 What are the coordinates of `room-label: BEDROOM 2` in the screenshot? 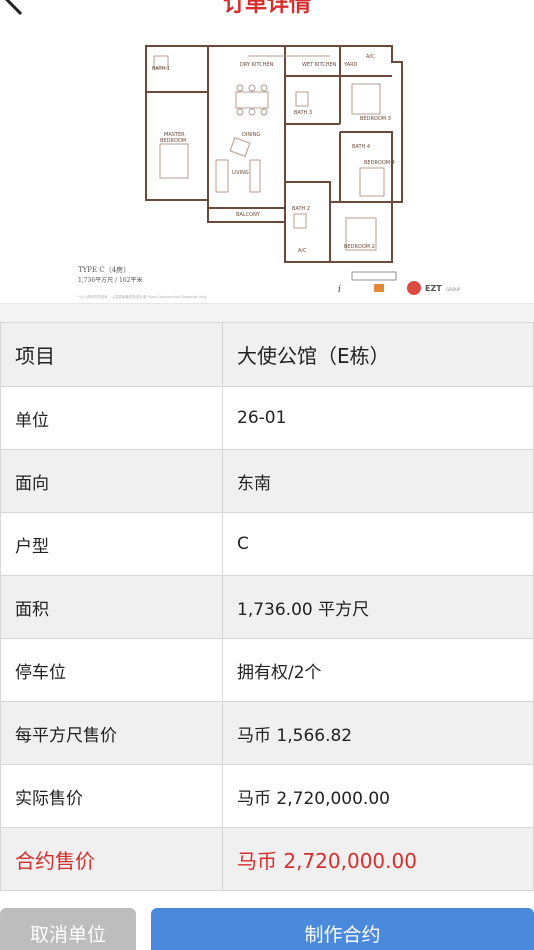 It's located at (359, 247).